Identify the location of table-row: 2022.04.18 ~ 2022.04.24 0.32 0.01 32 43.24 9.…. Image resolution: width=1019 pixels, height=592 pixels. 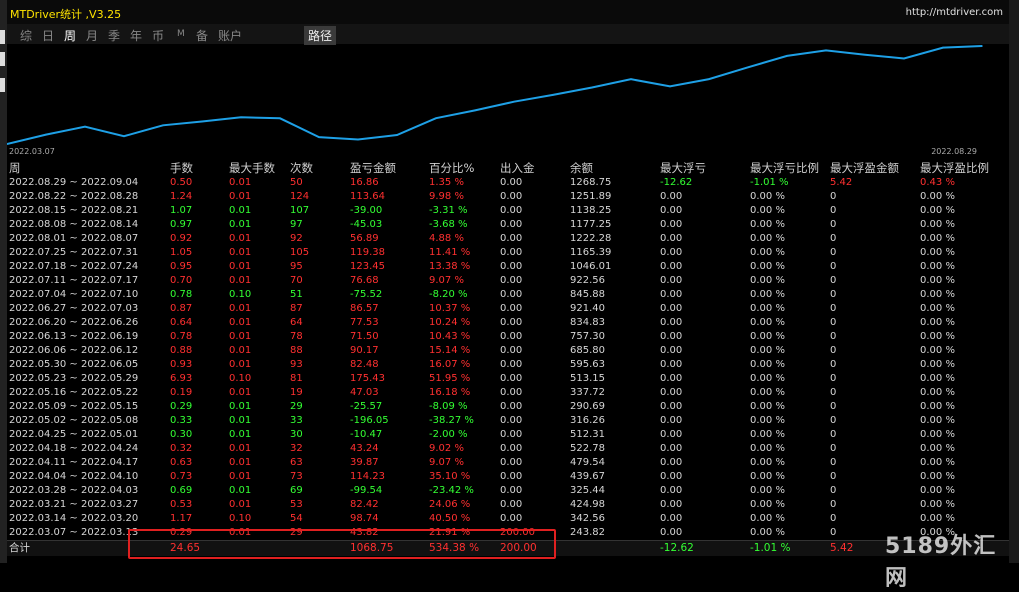
(508, 449).